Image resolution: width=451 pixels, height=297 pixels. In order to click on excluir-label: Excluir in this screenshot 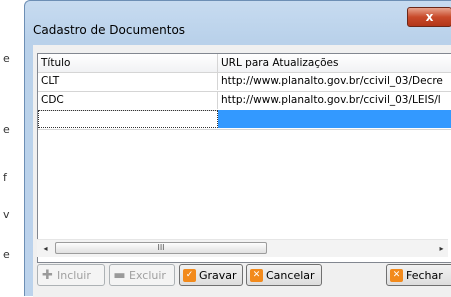, I will do `click(147, 275)`.